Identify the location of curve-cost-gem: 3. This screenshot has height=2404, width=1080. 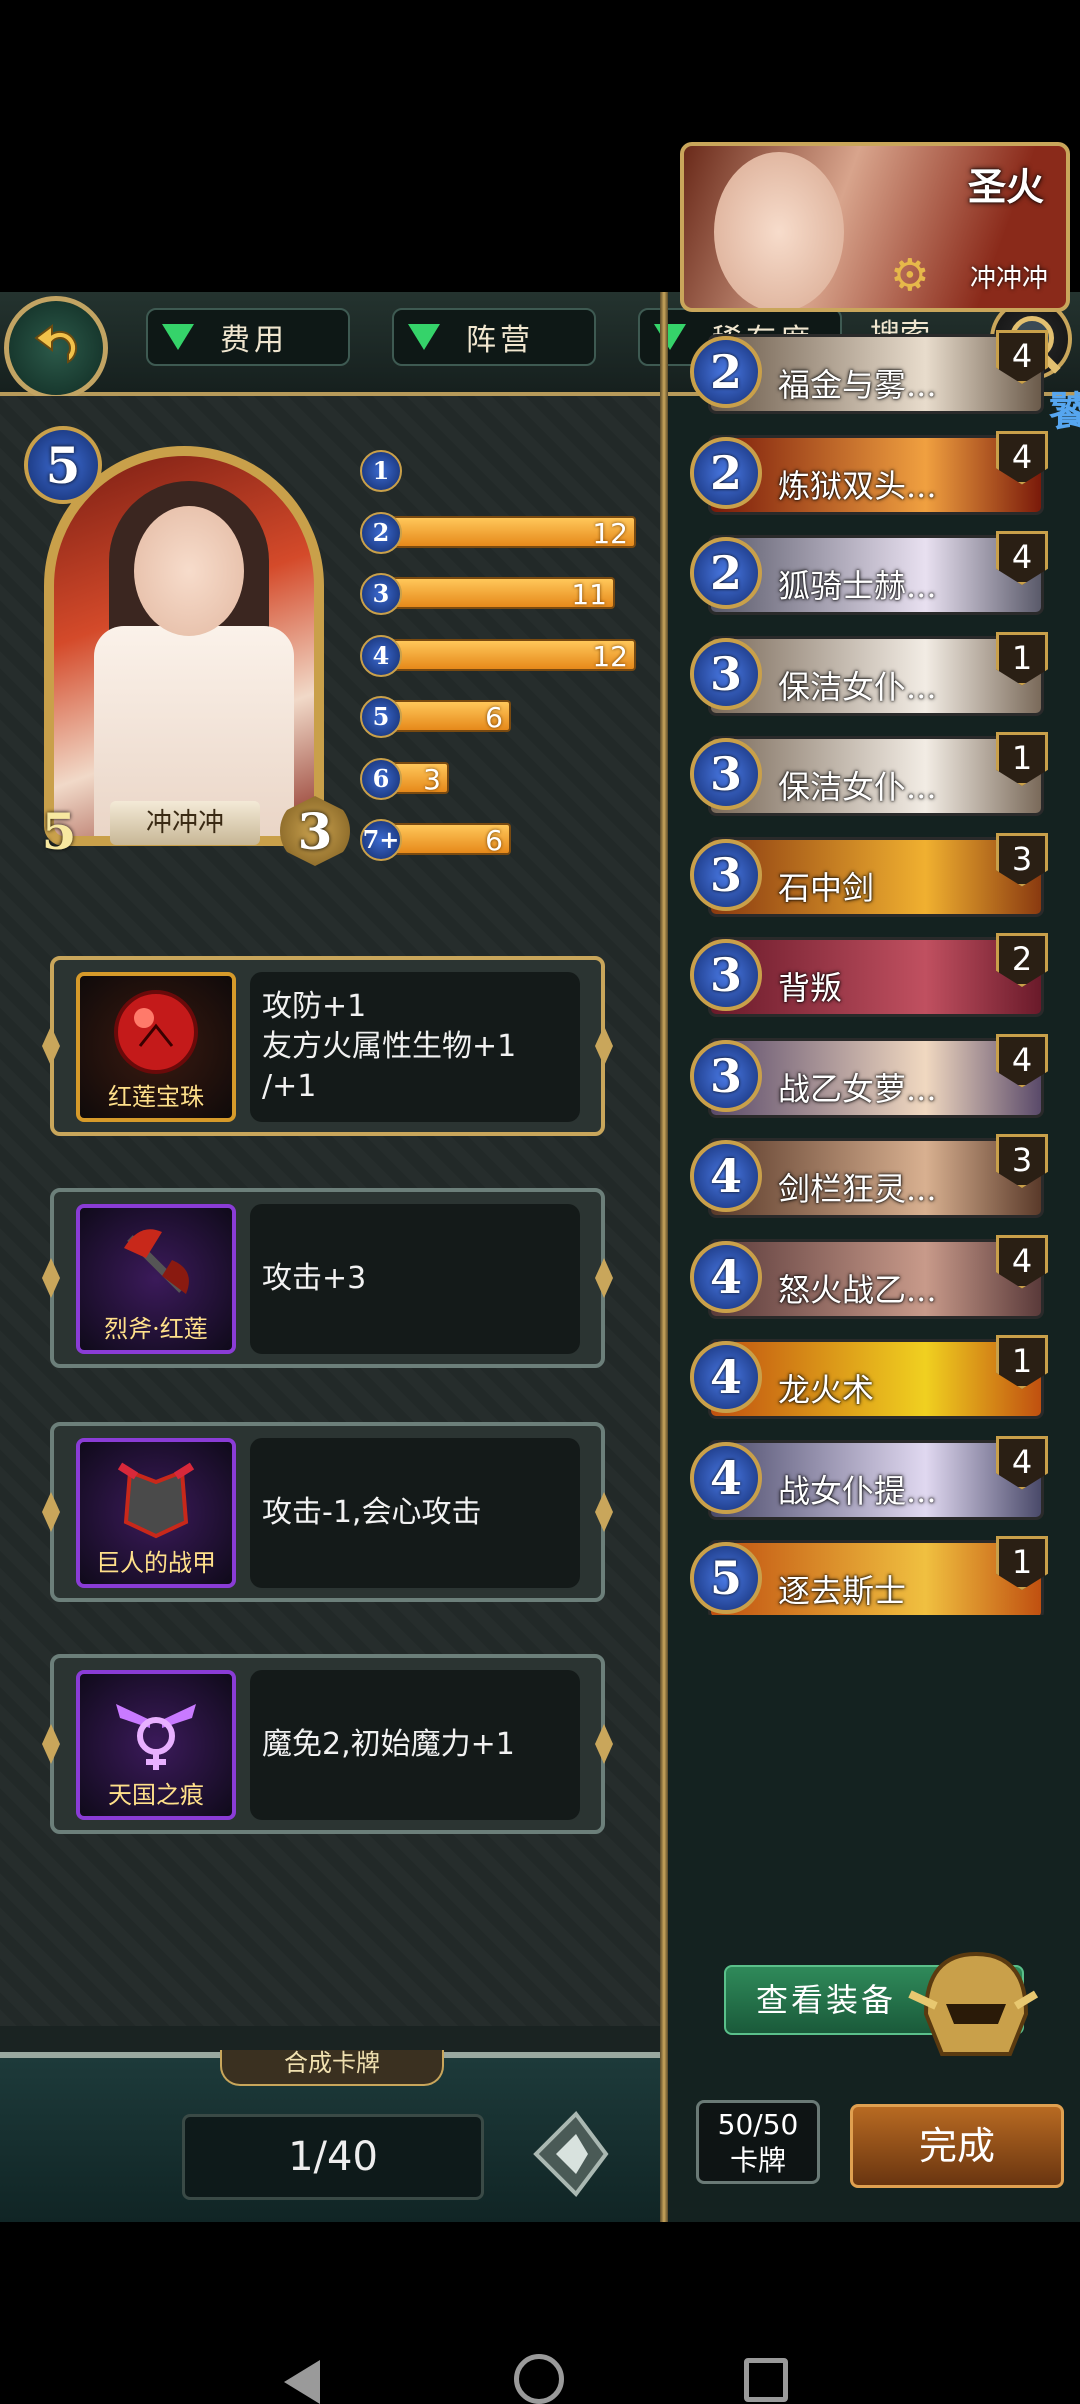
(381, 594).